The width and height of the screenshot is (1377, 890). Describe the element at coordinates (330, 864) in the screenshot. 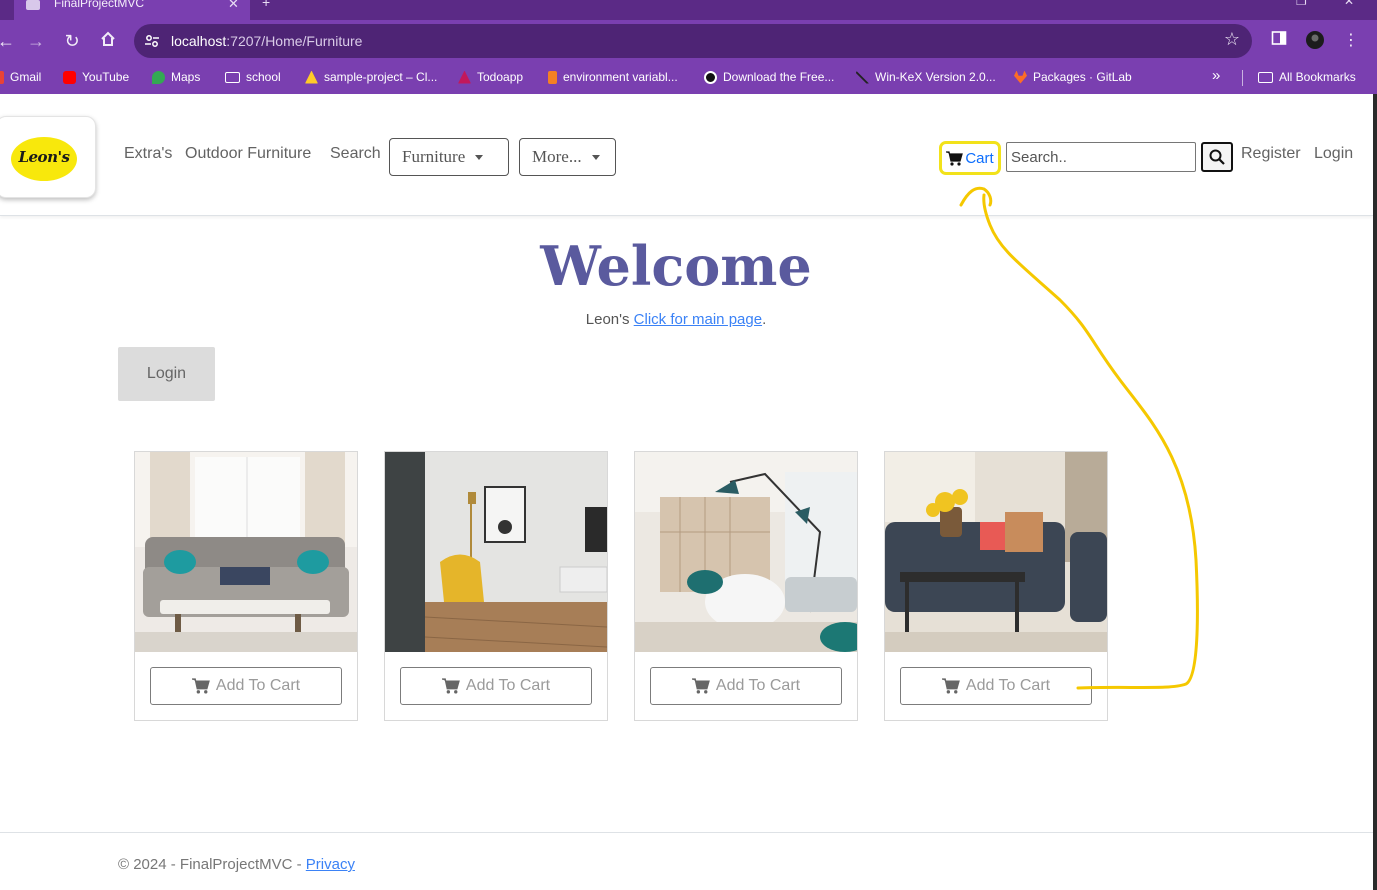

I see `privacy-link: Privacy` at that location.